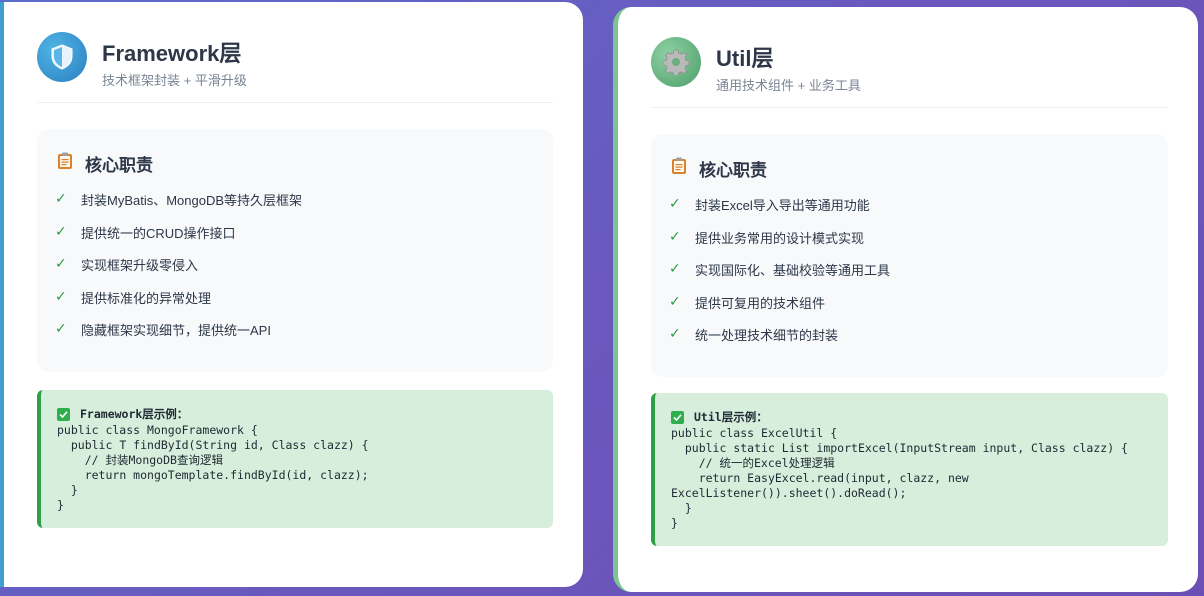  What do you see at coordinates (62, 57) in the screenshot?
I see `shield-icon` at bounding box center [62, 57].